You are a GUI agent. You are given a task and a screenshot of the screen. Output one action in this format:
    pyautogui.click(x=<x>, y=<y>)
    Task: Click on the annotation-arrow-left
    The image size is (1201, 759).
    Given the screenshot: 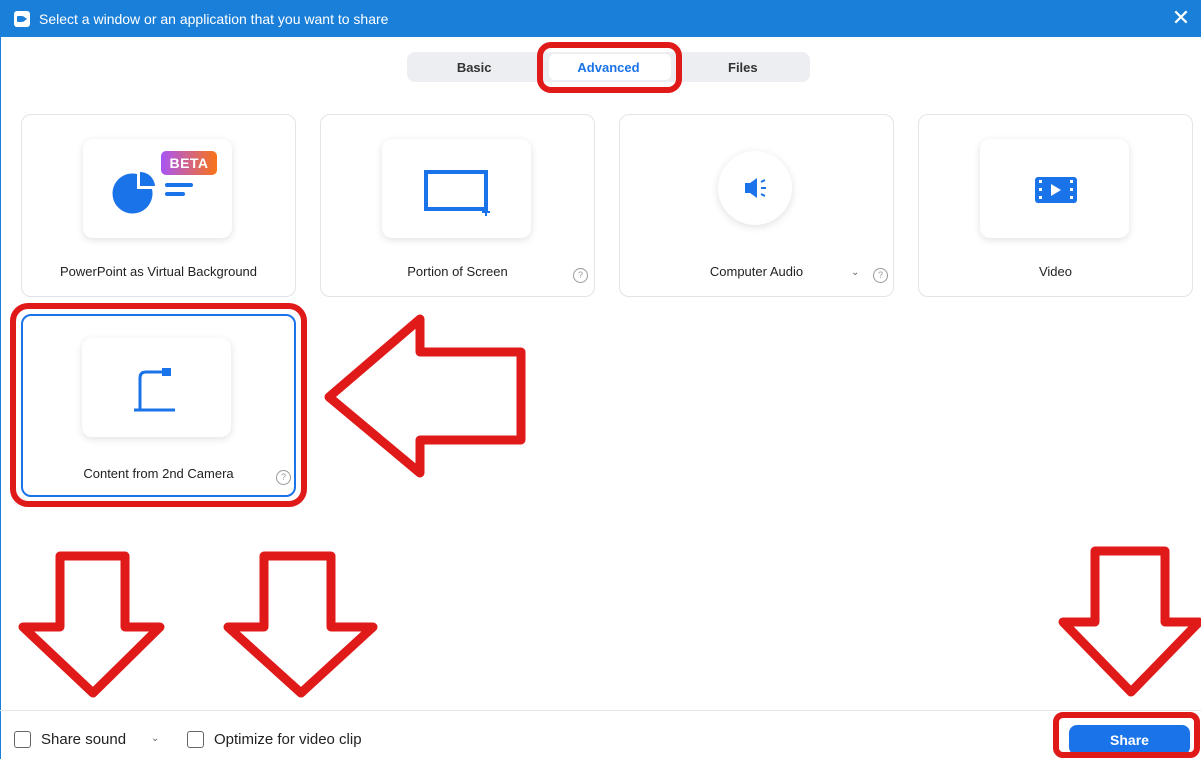 What is the action you would take?
    pyautogui.click(x=425, y=396)
    